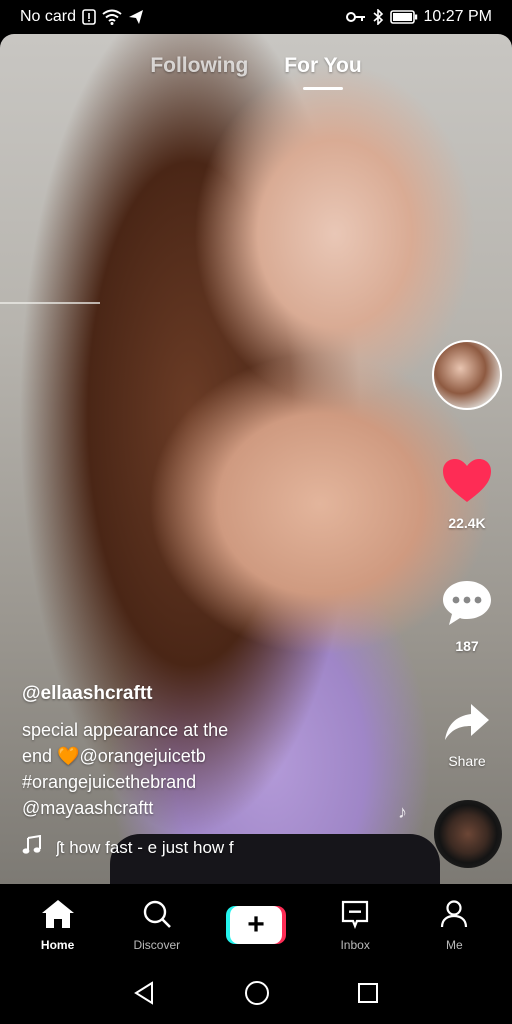 This screenshot has width=512, height=1024. I want to click on music-disc-icon, so click(468, 834).